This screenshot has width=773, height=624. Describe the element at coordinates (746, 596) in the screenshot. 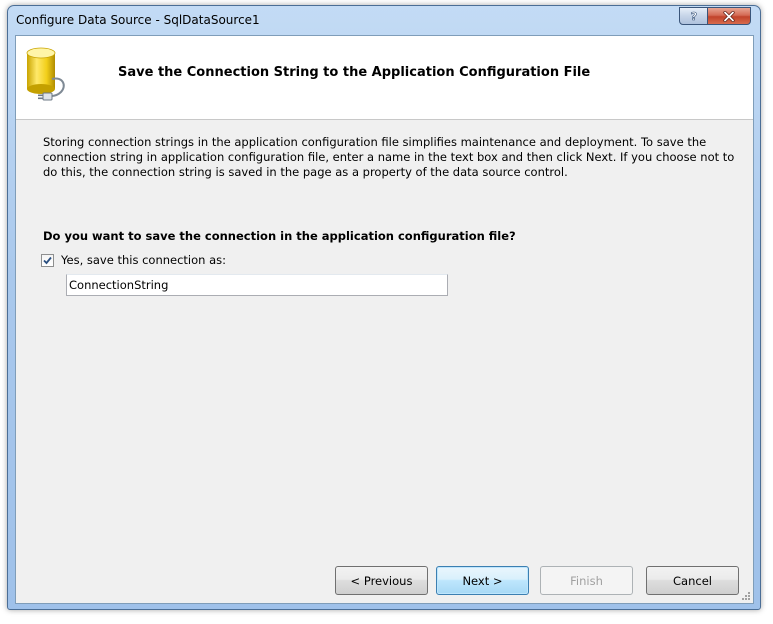

I see `resize-grip-icon` at that location.